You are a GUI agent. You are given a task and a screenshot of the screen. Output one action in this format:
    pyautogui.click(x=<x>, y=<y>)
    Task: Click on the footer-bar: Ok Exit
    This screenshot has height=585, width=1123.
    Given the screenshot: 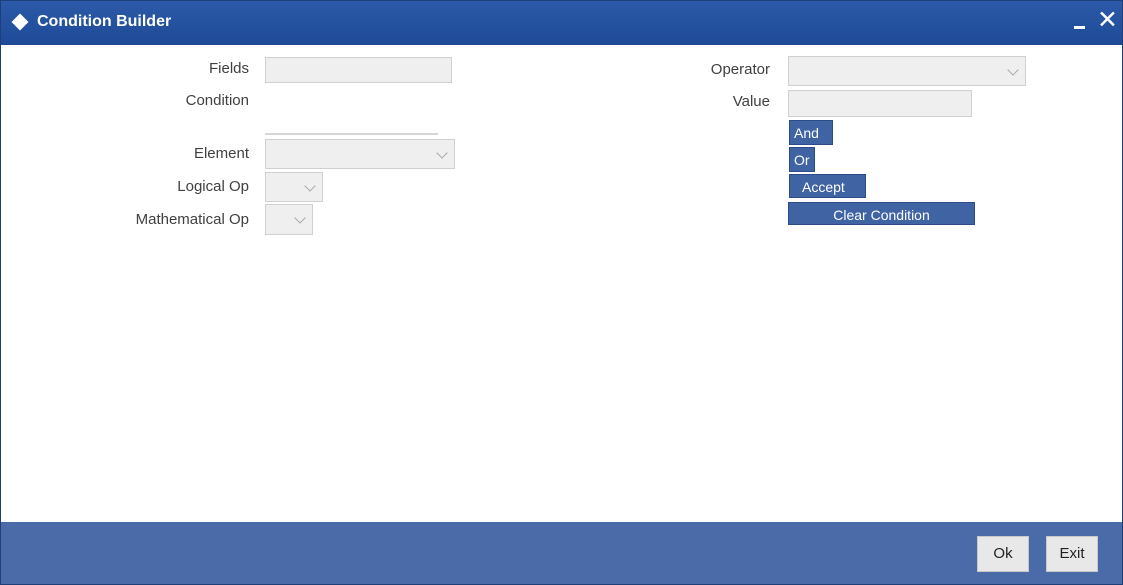 What is the action you would take?
    pyautogui.click(x=561, y=553)
    